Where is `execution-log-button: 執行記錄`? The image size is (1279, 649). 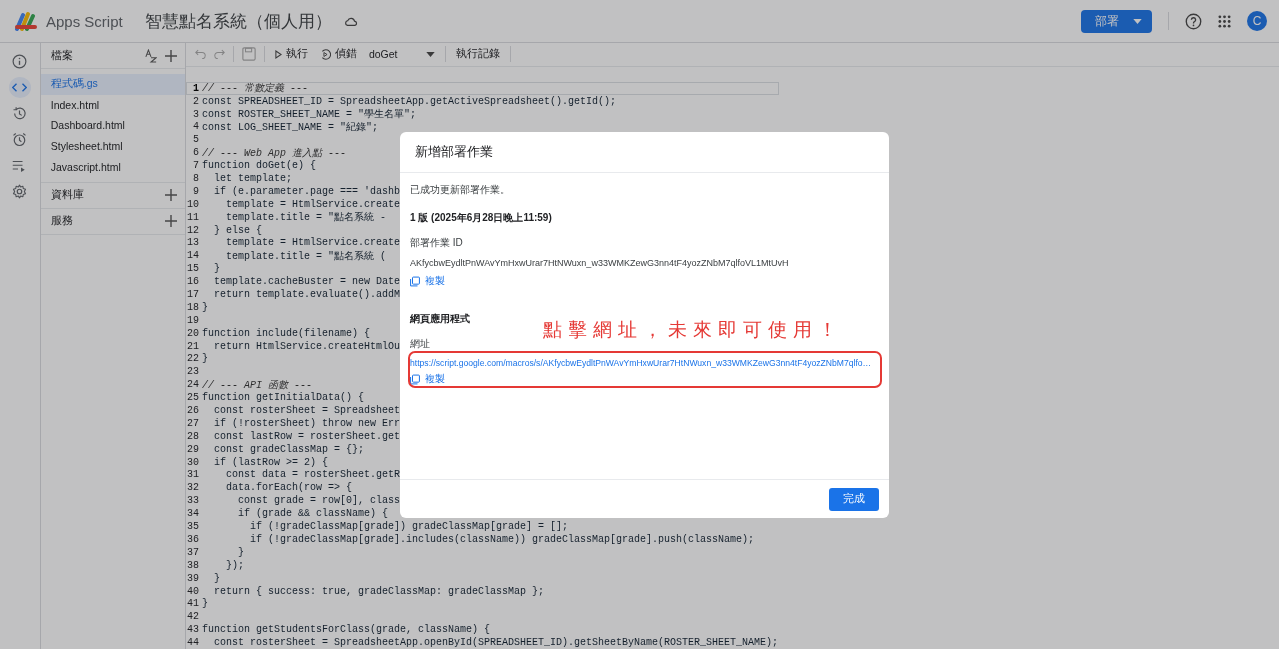
execution-log-button: 執行記錄 is located at coordinates (477, 54).